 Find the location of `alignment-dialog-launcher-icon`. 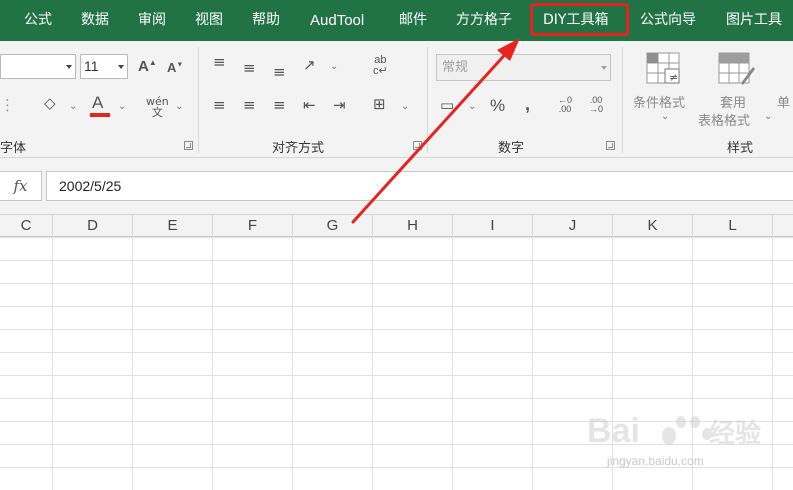

alignment-dialog-launcher-icon is located at coordinates (417, 145).